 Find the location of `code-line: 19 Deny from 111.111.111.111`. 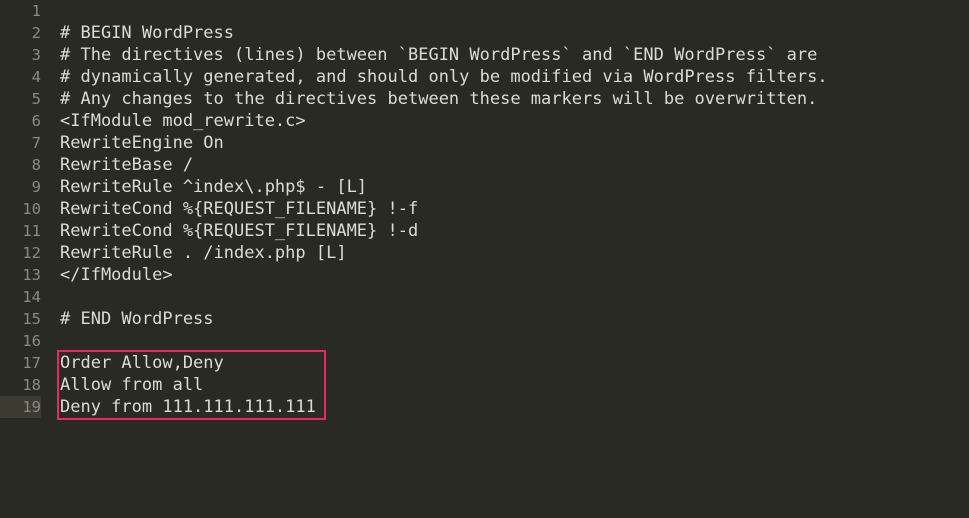

code-line: 19 Deny from 111.111.111.111 is located at coordinates (484, 407).